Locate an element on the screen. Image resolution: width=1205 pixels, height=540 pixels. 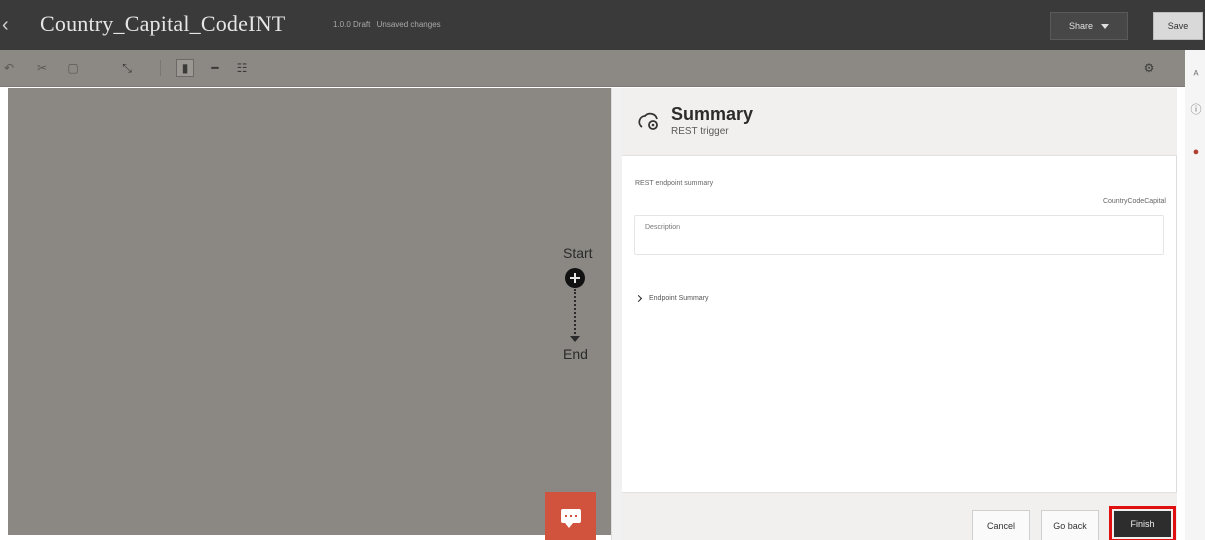
flow-connector is located at coordinates (575, 315).